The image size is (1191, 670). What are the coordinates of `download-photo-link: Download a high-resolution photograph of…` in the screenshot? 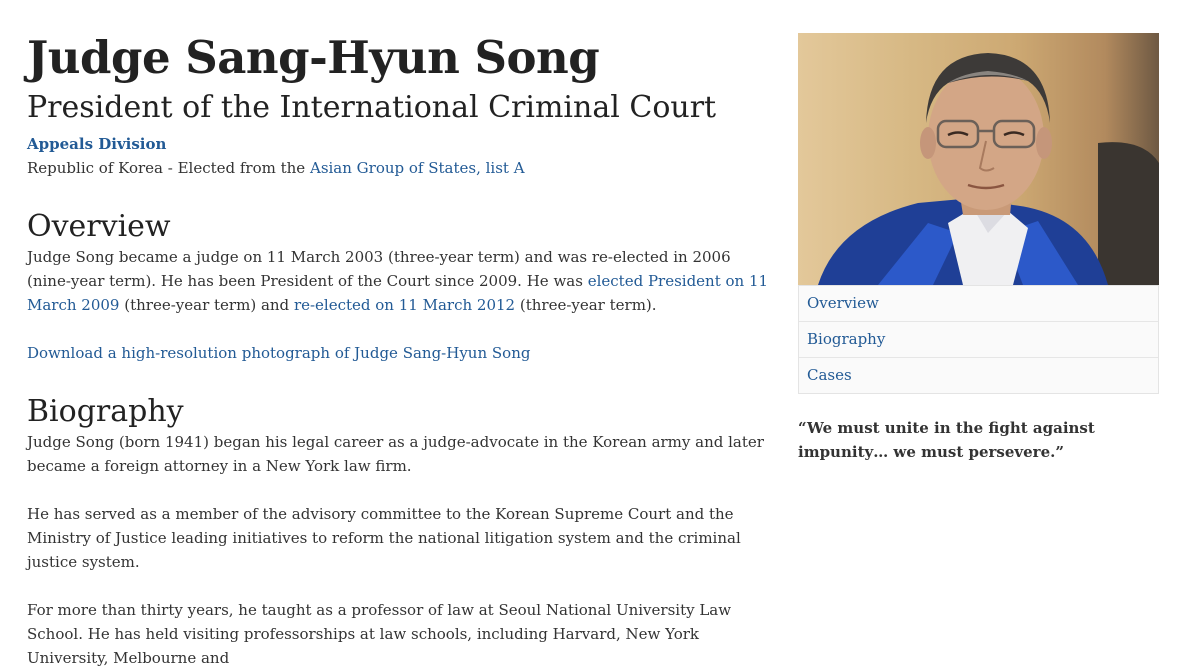 It's located at (278, 353).